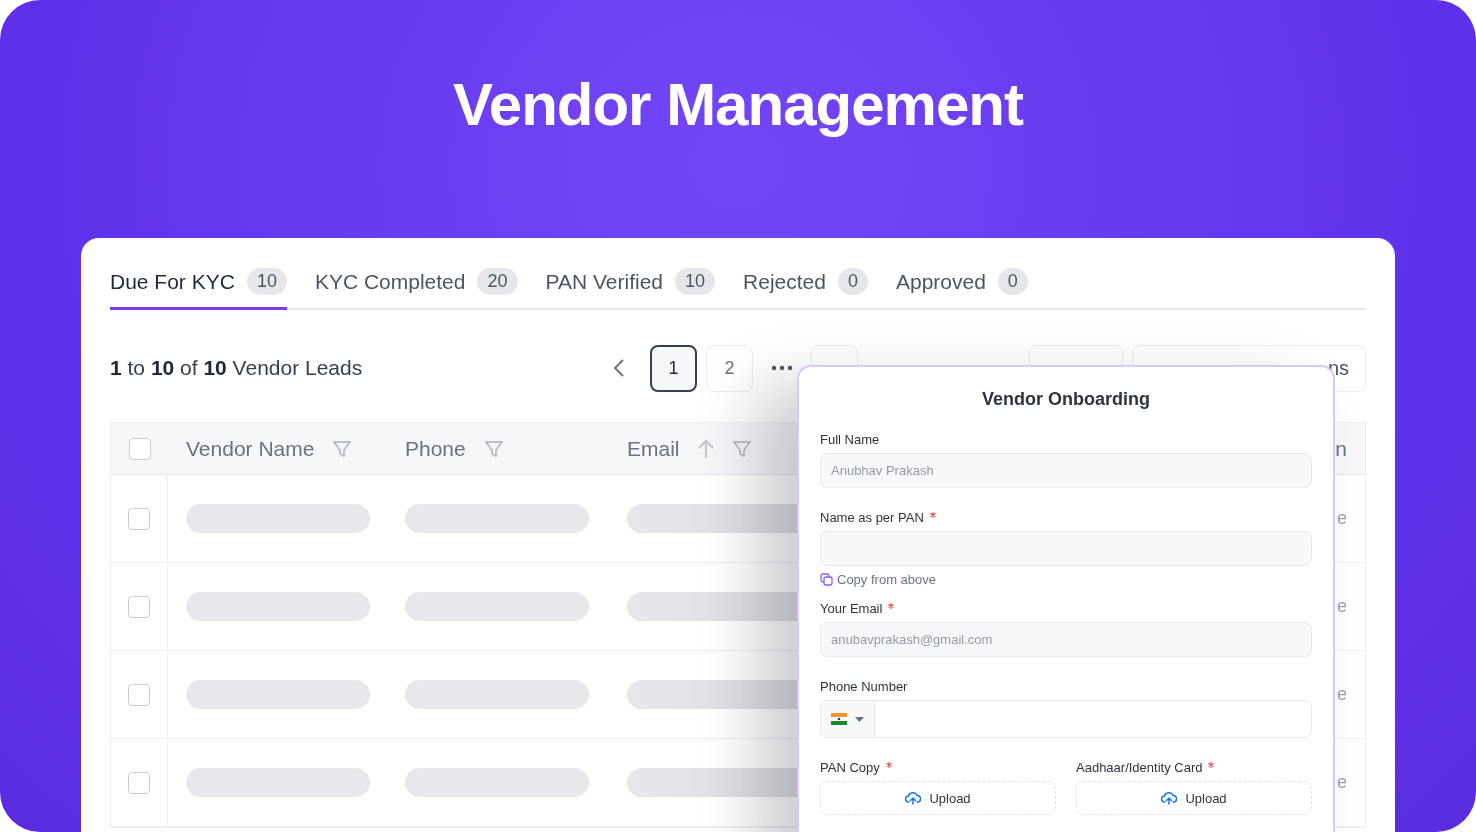 This screenshot has width=1476, height=832. I want to click on tab: KYC Completed 20, so click(416, 287).